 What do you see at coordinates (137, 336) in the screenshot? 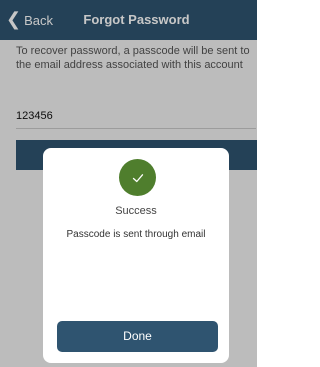
I see `done-button: Done` at bounding box center [137, 336].